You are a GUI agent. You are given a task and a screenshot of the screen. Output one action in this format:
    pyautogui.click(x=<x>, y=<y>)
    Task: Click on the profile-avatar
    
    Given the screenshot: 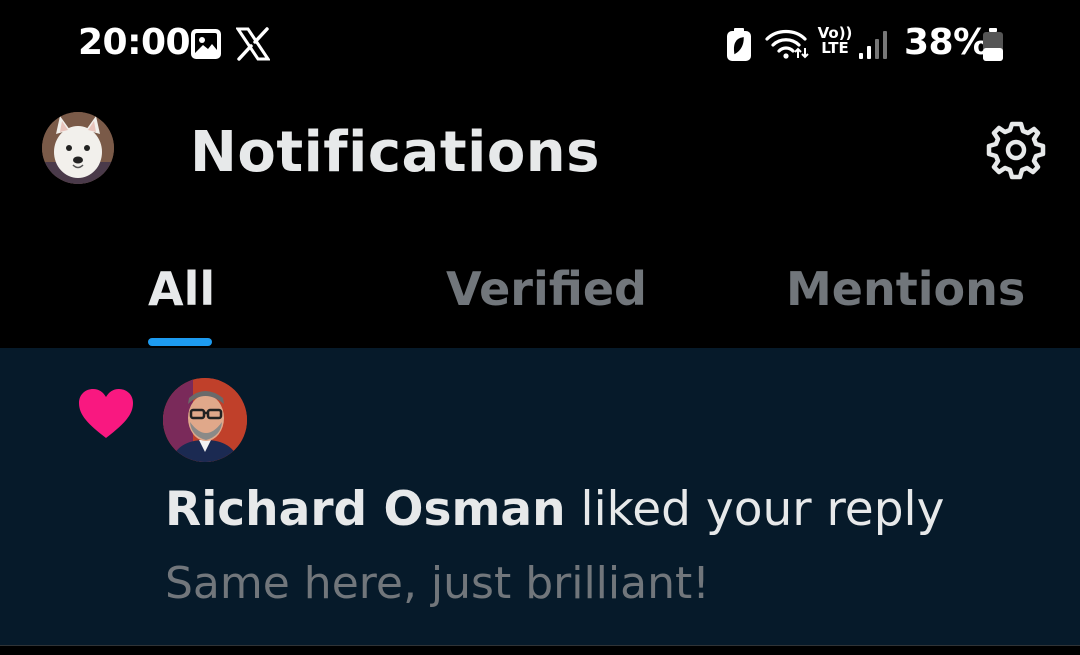 What is the action you would take?
    pyautogui.click(x=78, y=148)
    